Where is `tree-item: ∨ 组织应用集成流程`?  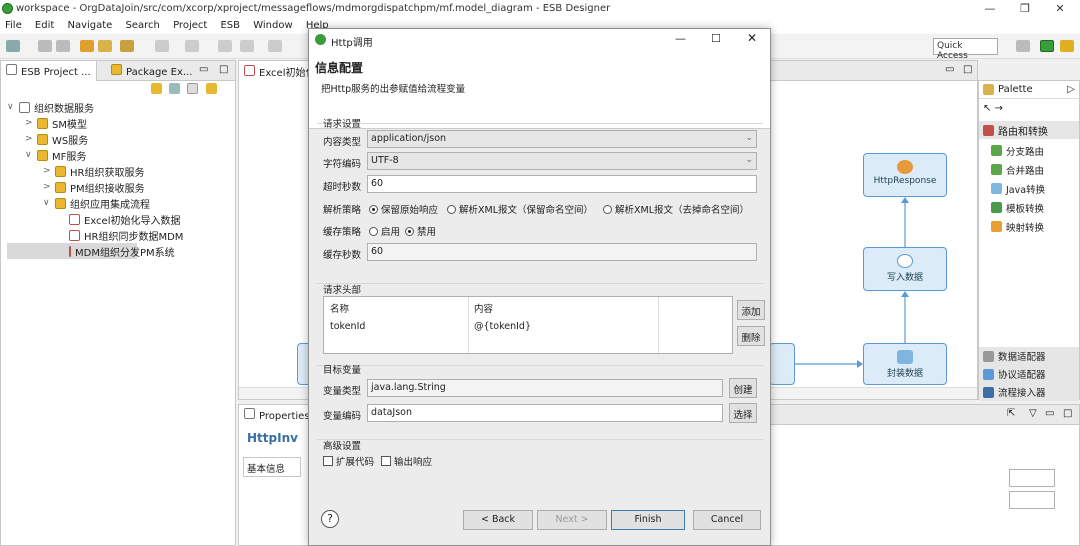
tree-item: ∨ 组织应用集成流程 is located at coordinates (121, 203).